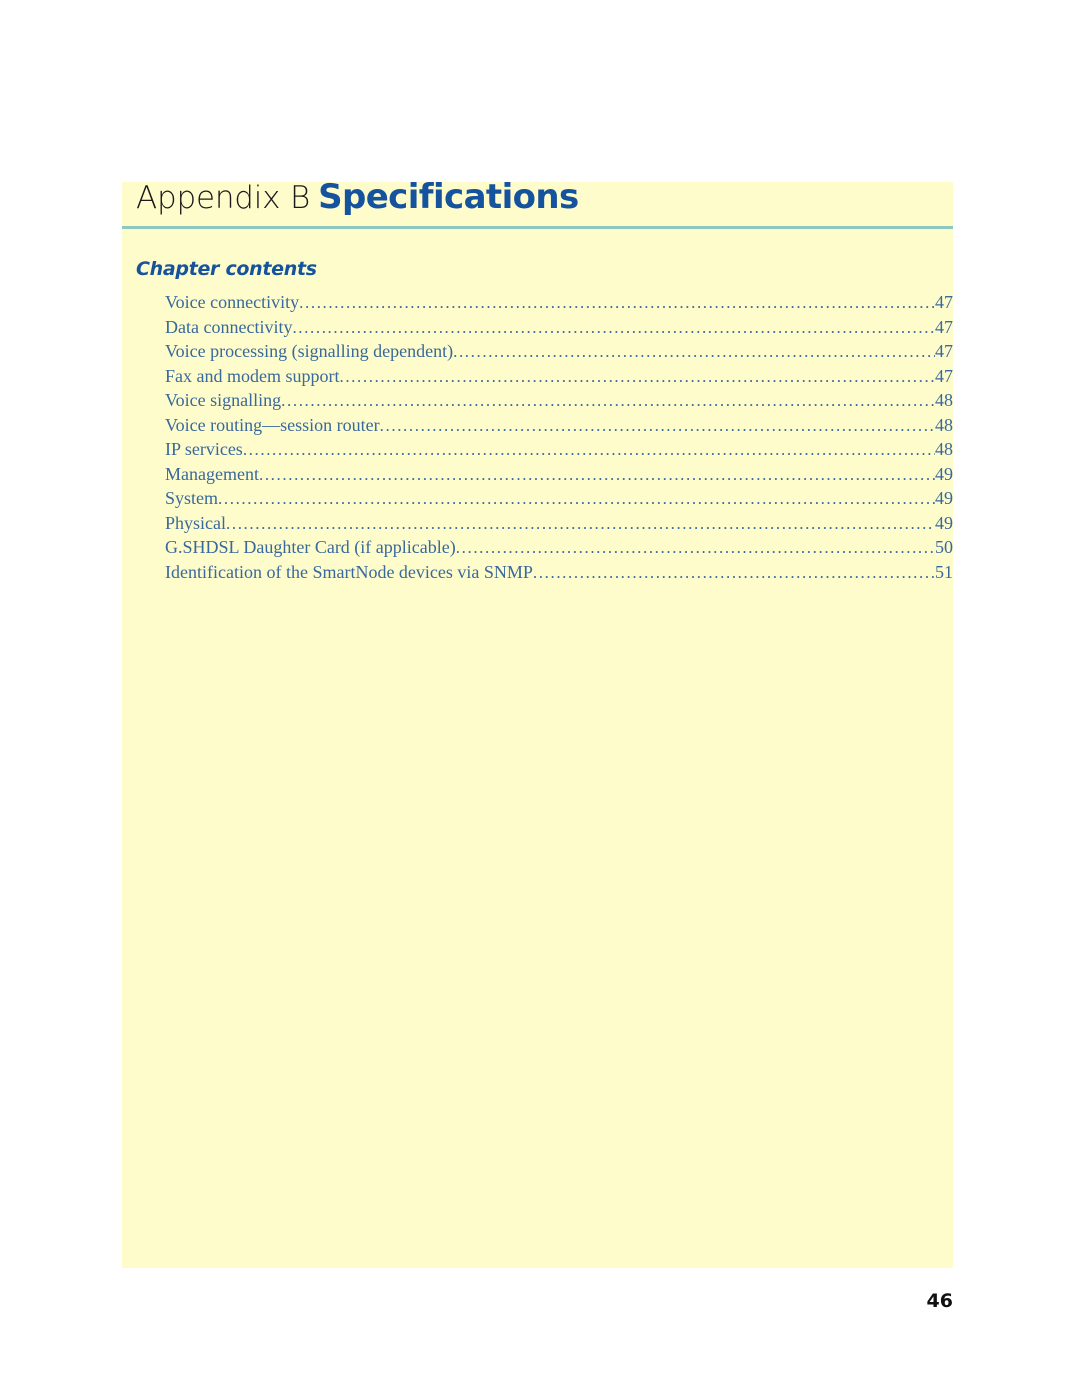  Describe the element at coordinates (310, 547) in the screenshot. I see `toc-entry-label: G.SHDSL Daughter Card (if applicable)` at that location.